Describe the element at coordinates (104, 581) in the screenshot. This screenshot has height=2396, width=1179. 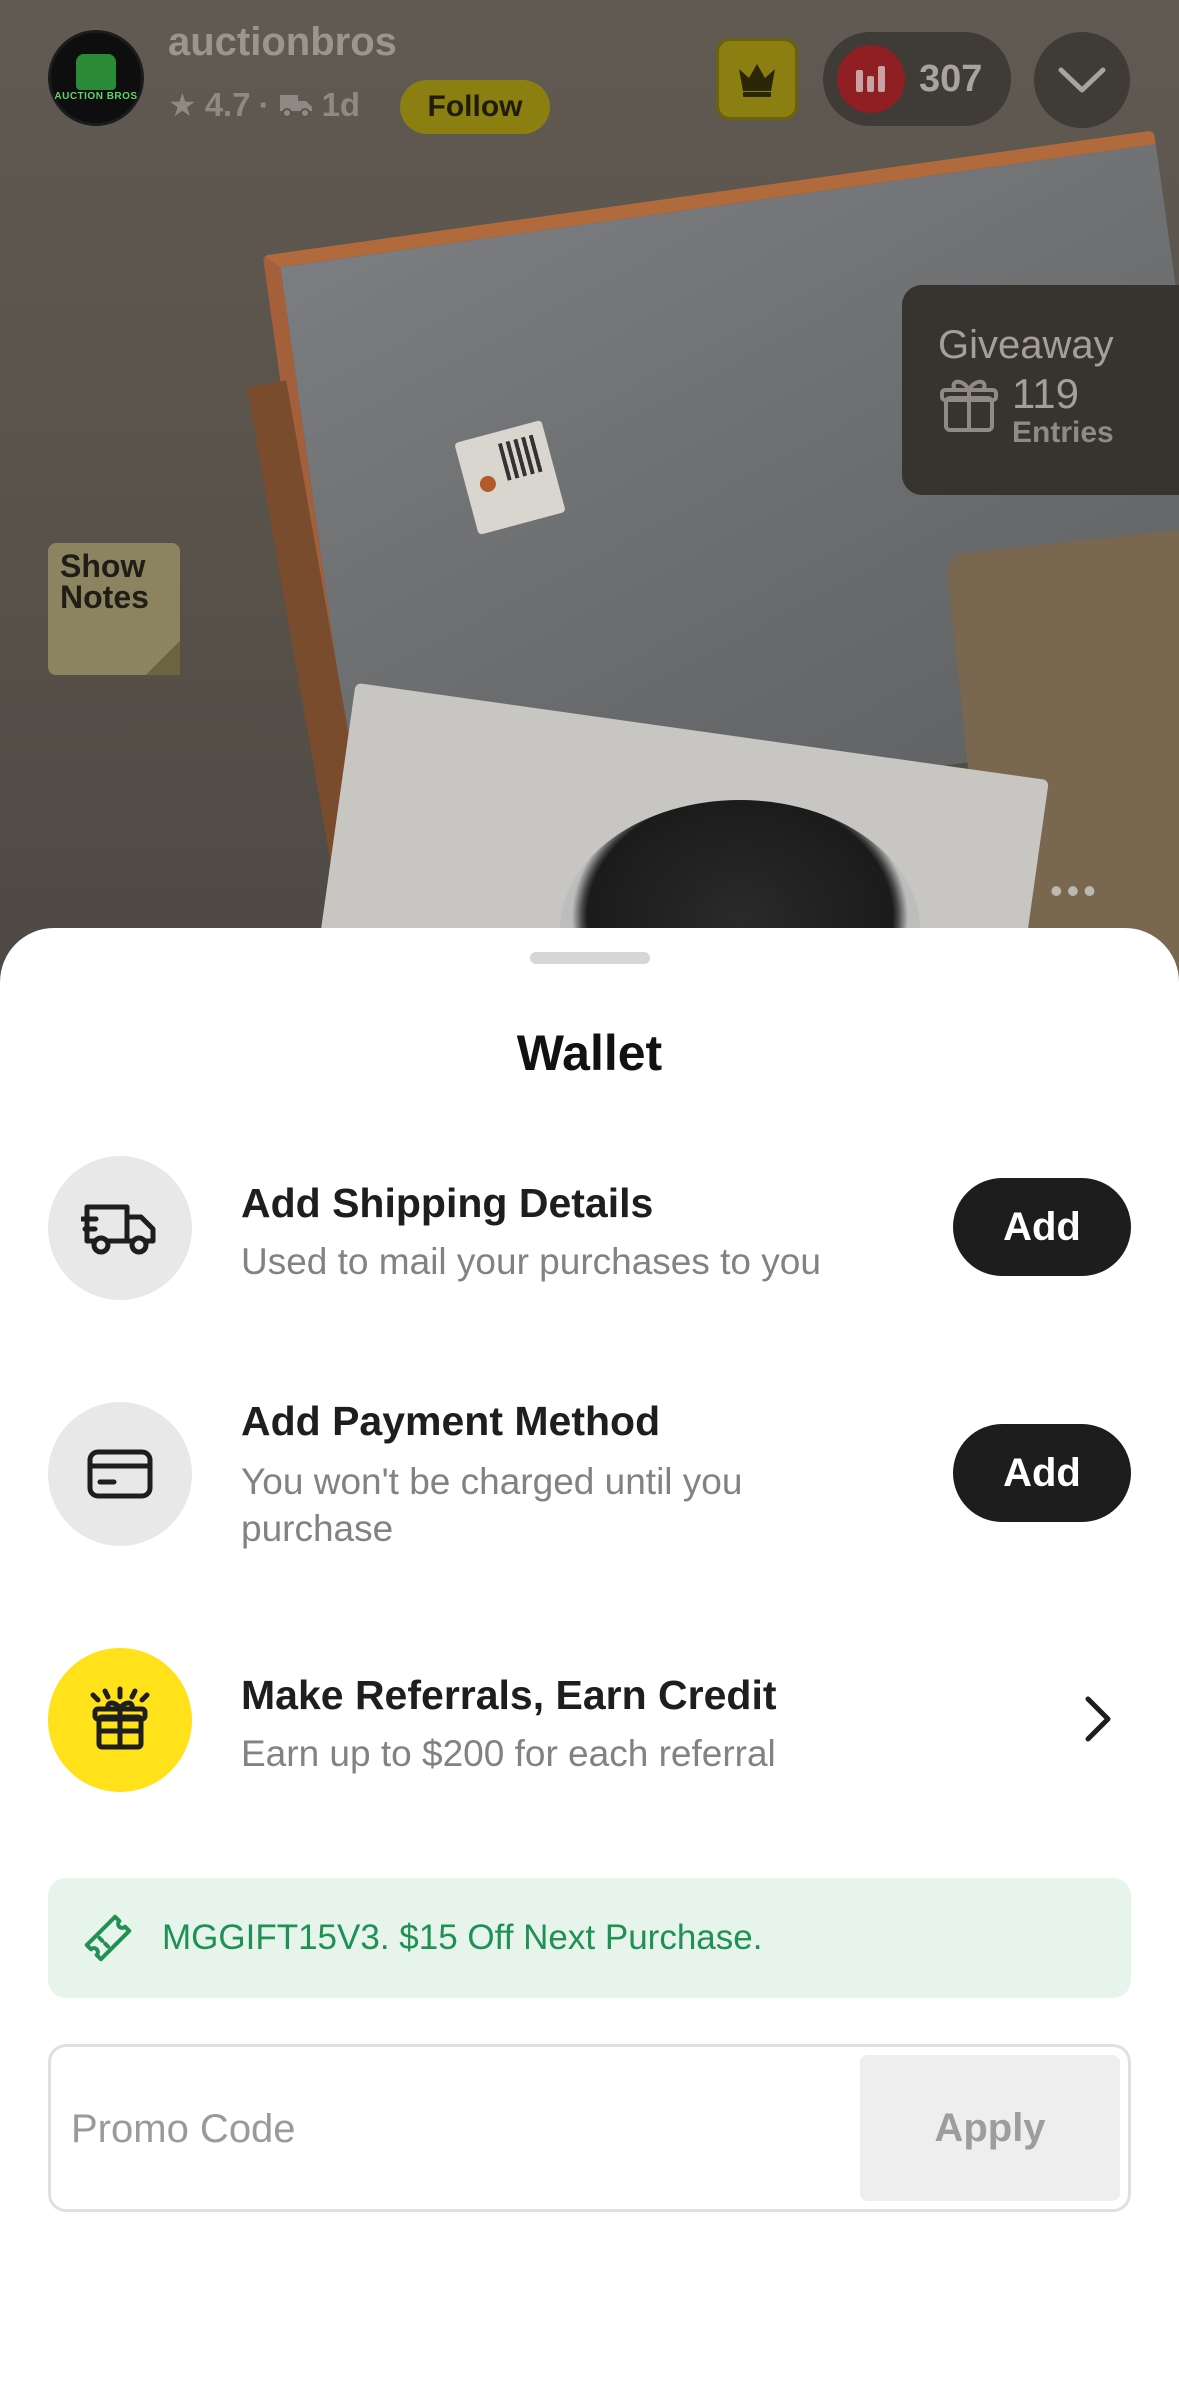
I see `show-notes-label: Show Notes` at that location.